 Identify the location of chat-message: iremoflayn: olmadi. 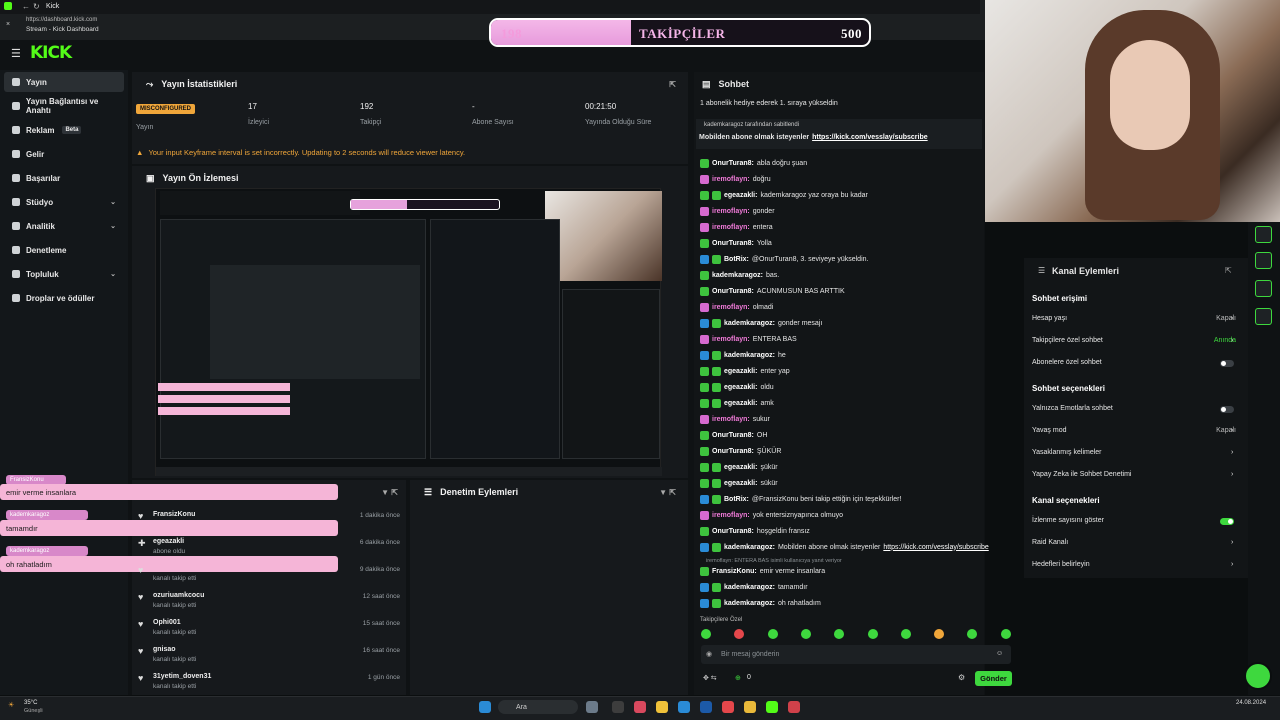
(736, 307).